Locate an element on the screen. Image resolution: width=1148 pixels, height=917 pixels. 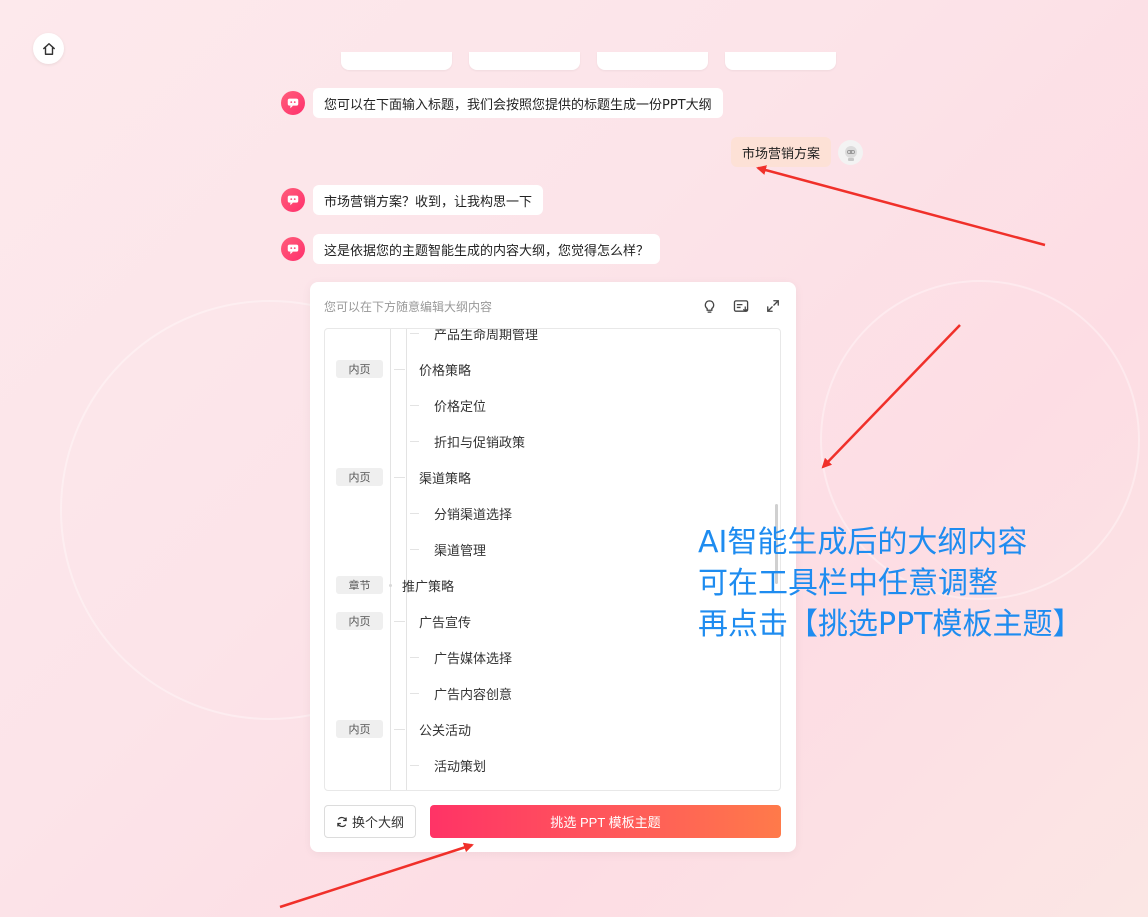
change-outline-label: 换个大纲 is located at coordinates (377, 822).